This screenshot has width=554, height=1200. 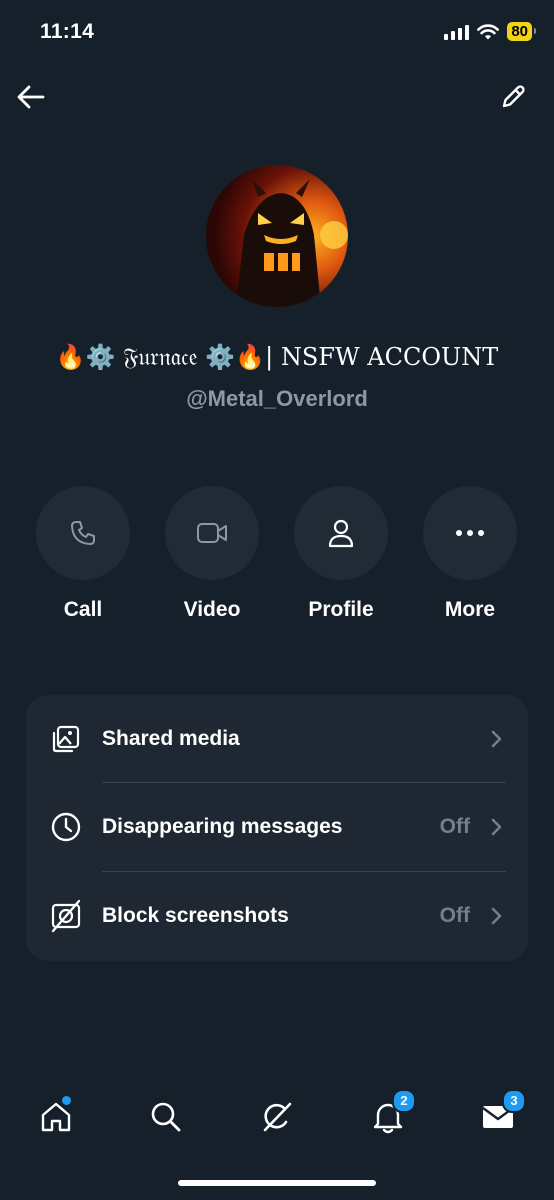 I want to click on home-notification-dot, so click(x=66, y=1100).